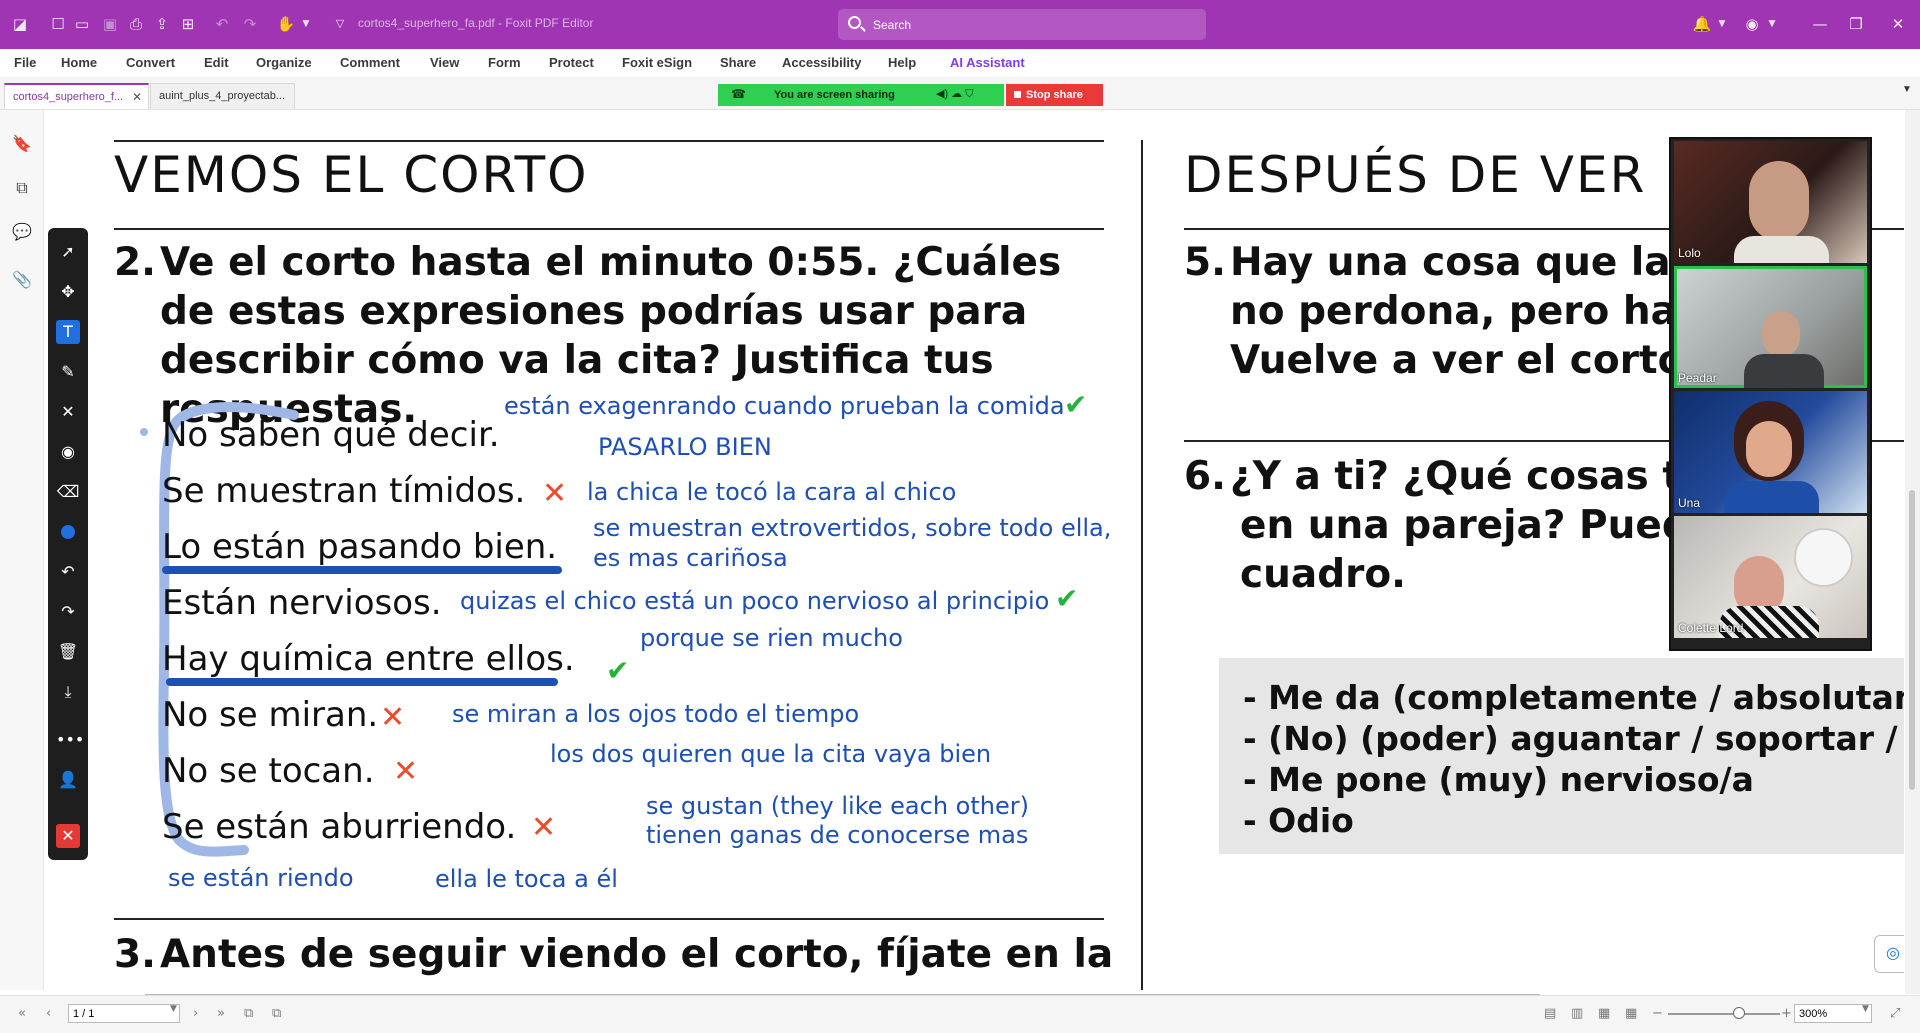 The height and width of the screenshot is (1033, 1920). What do you see at coordinates (834, 95) in the screenshot?
I see `screen-share-status: You are screen sharing` at bounding box center [834, 95].